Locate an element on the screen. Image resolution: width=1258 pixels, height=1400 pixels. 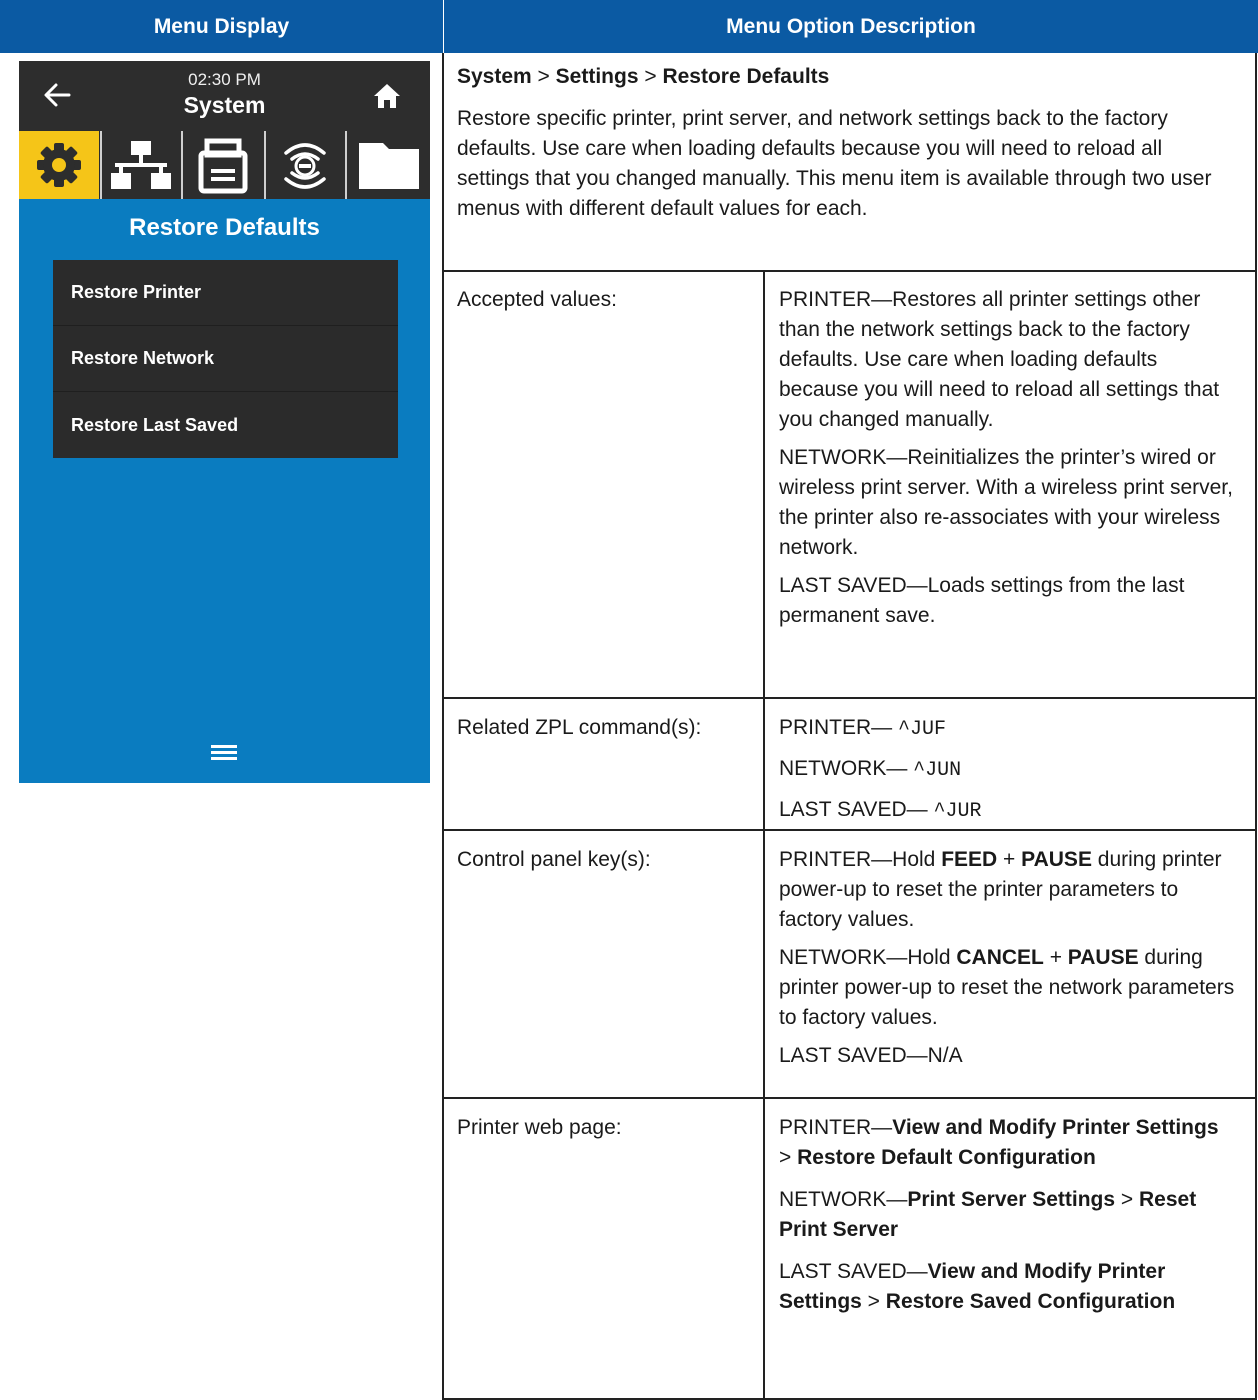
path-restore-defaults: Restore Defaults is located at coordinates (746, 76).